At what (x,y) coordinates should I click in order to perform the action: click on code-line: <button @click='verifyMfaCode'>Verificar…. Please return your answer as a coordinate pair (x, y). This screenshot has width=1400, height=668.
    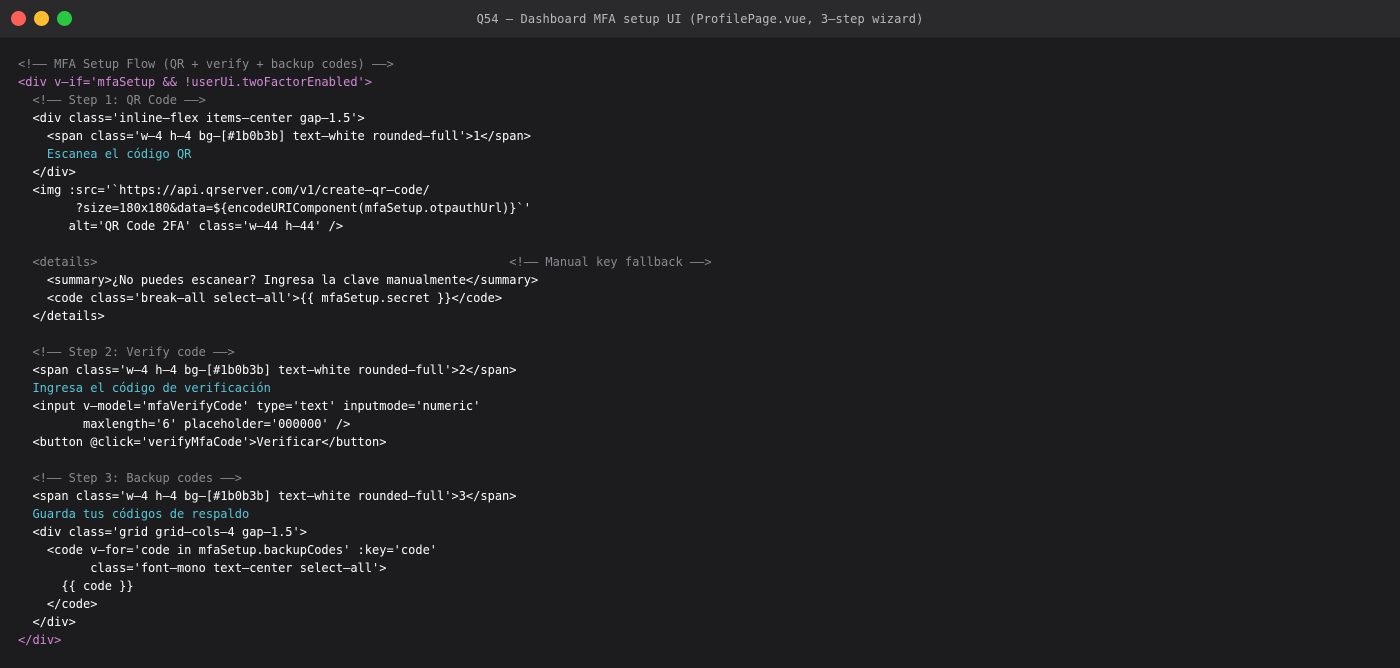
    Looking at the image, I should click on (202, 442).